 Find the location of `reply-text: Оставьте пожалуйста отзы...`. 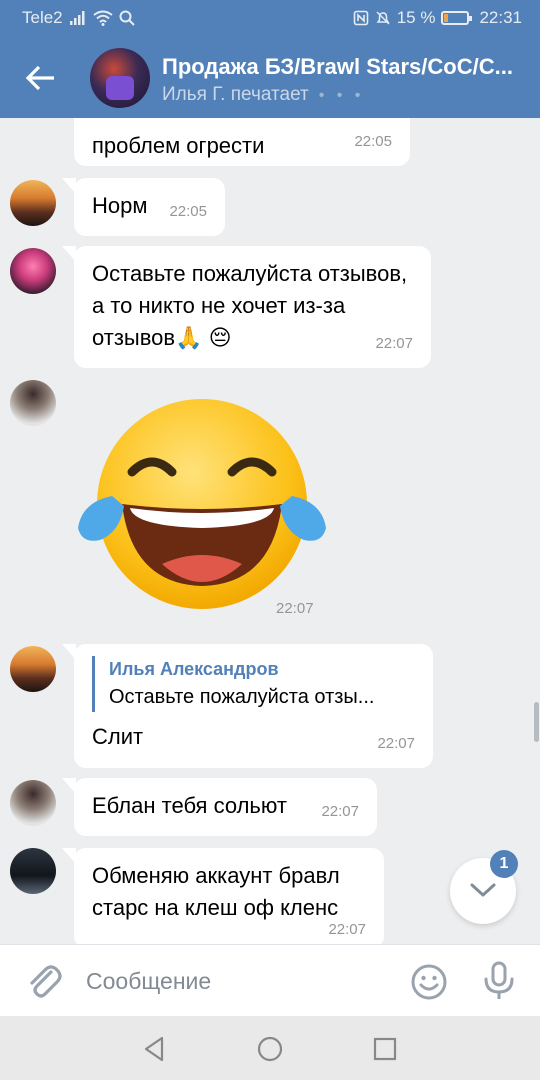

reply-text: Оставьте пожалуйста отзы... is located at coordinates (242, 697).